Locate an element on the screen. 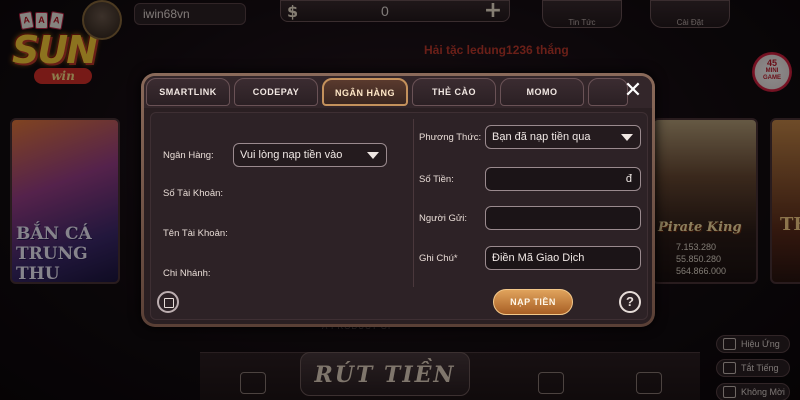  tab-card: THẺ CÀO is located at coordinates (454, 92).